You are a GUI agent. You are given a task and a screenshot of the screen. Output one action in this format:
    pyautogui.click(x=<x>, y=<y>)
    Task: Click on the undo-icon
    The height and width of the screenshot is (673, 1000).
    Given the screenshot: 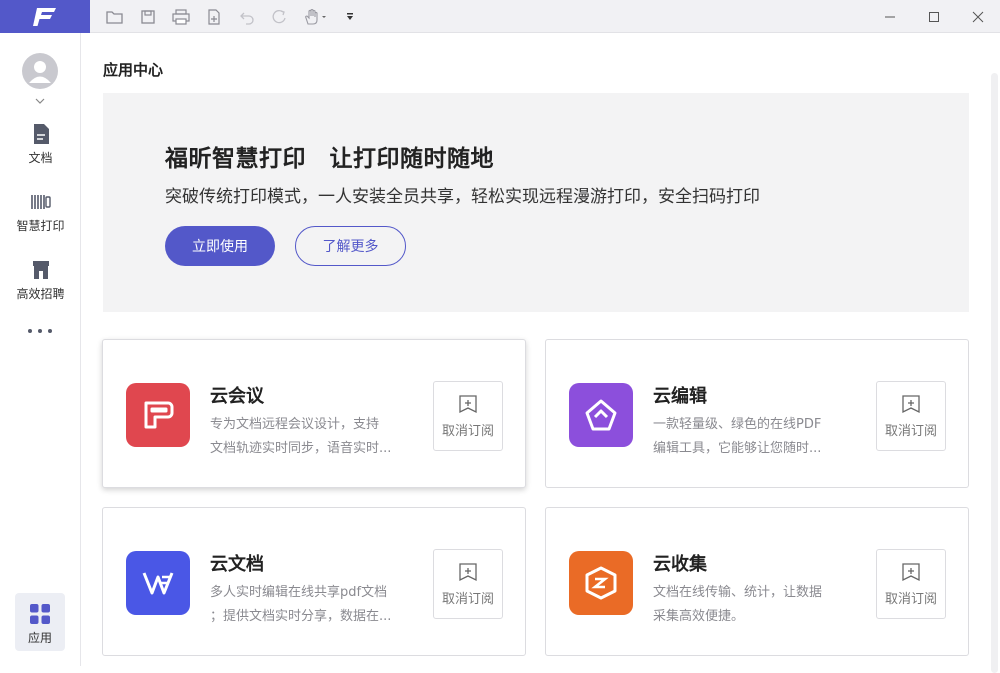 What is the action you would take?
    pyautogui.click(x=246, y=16)
    